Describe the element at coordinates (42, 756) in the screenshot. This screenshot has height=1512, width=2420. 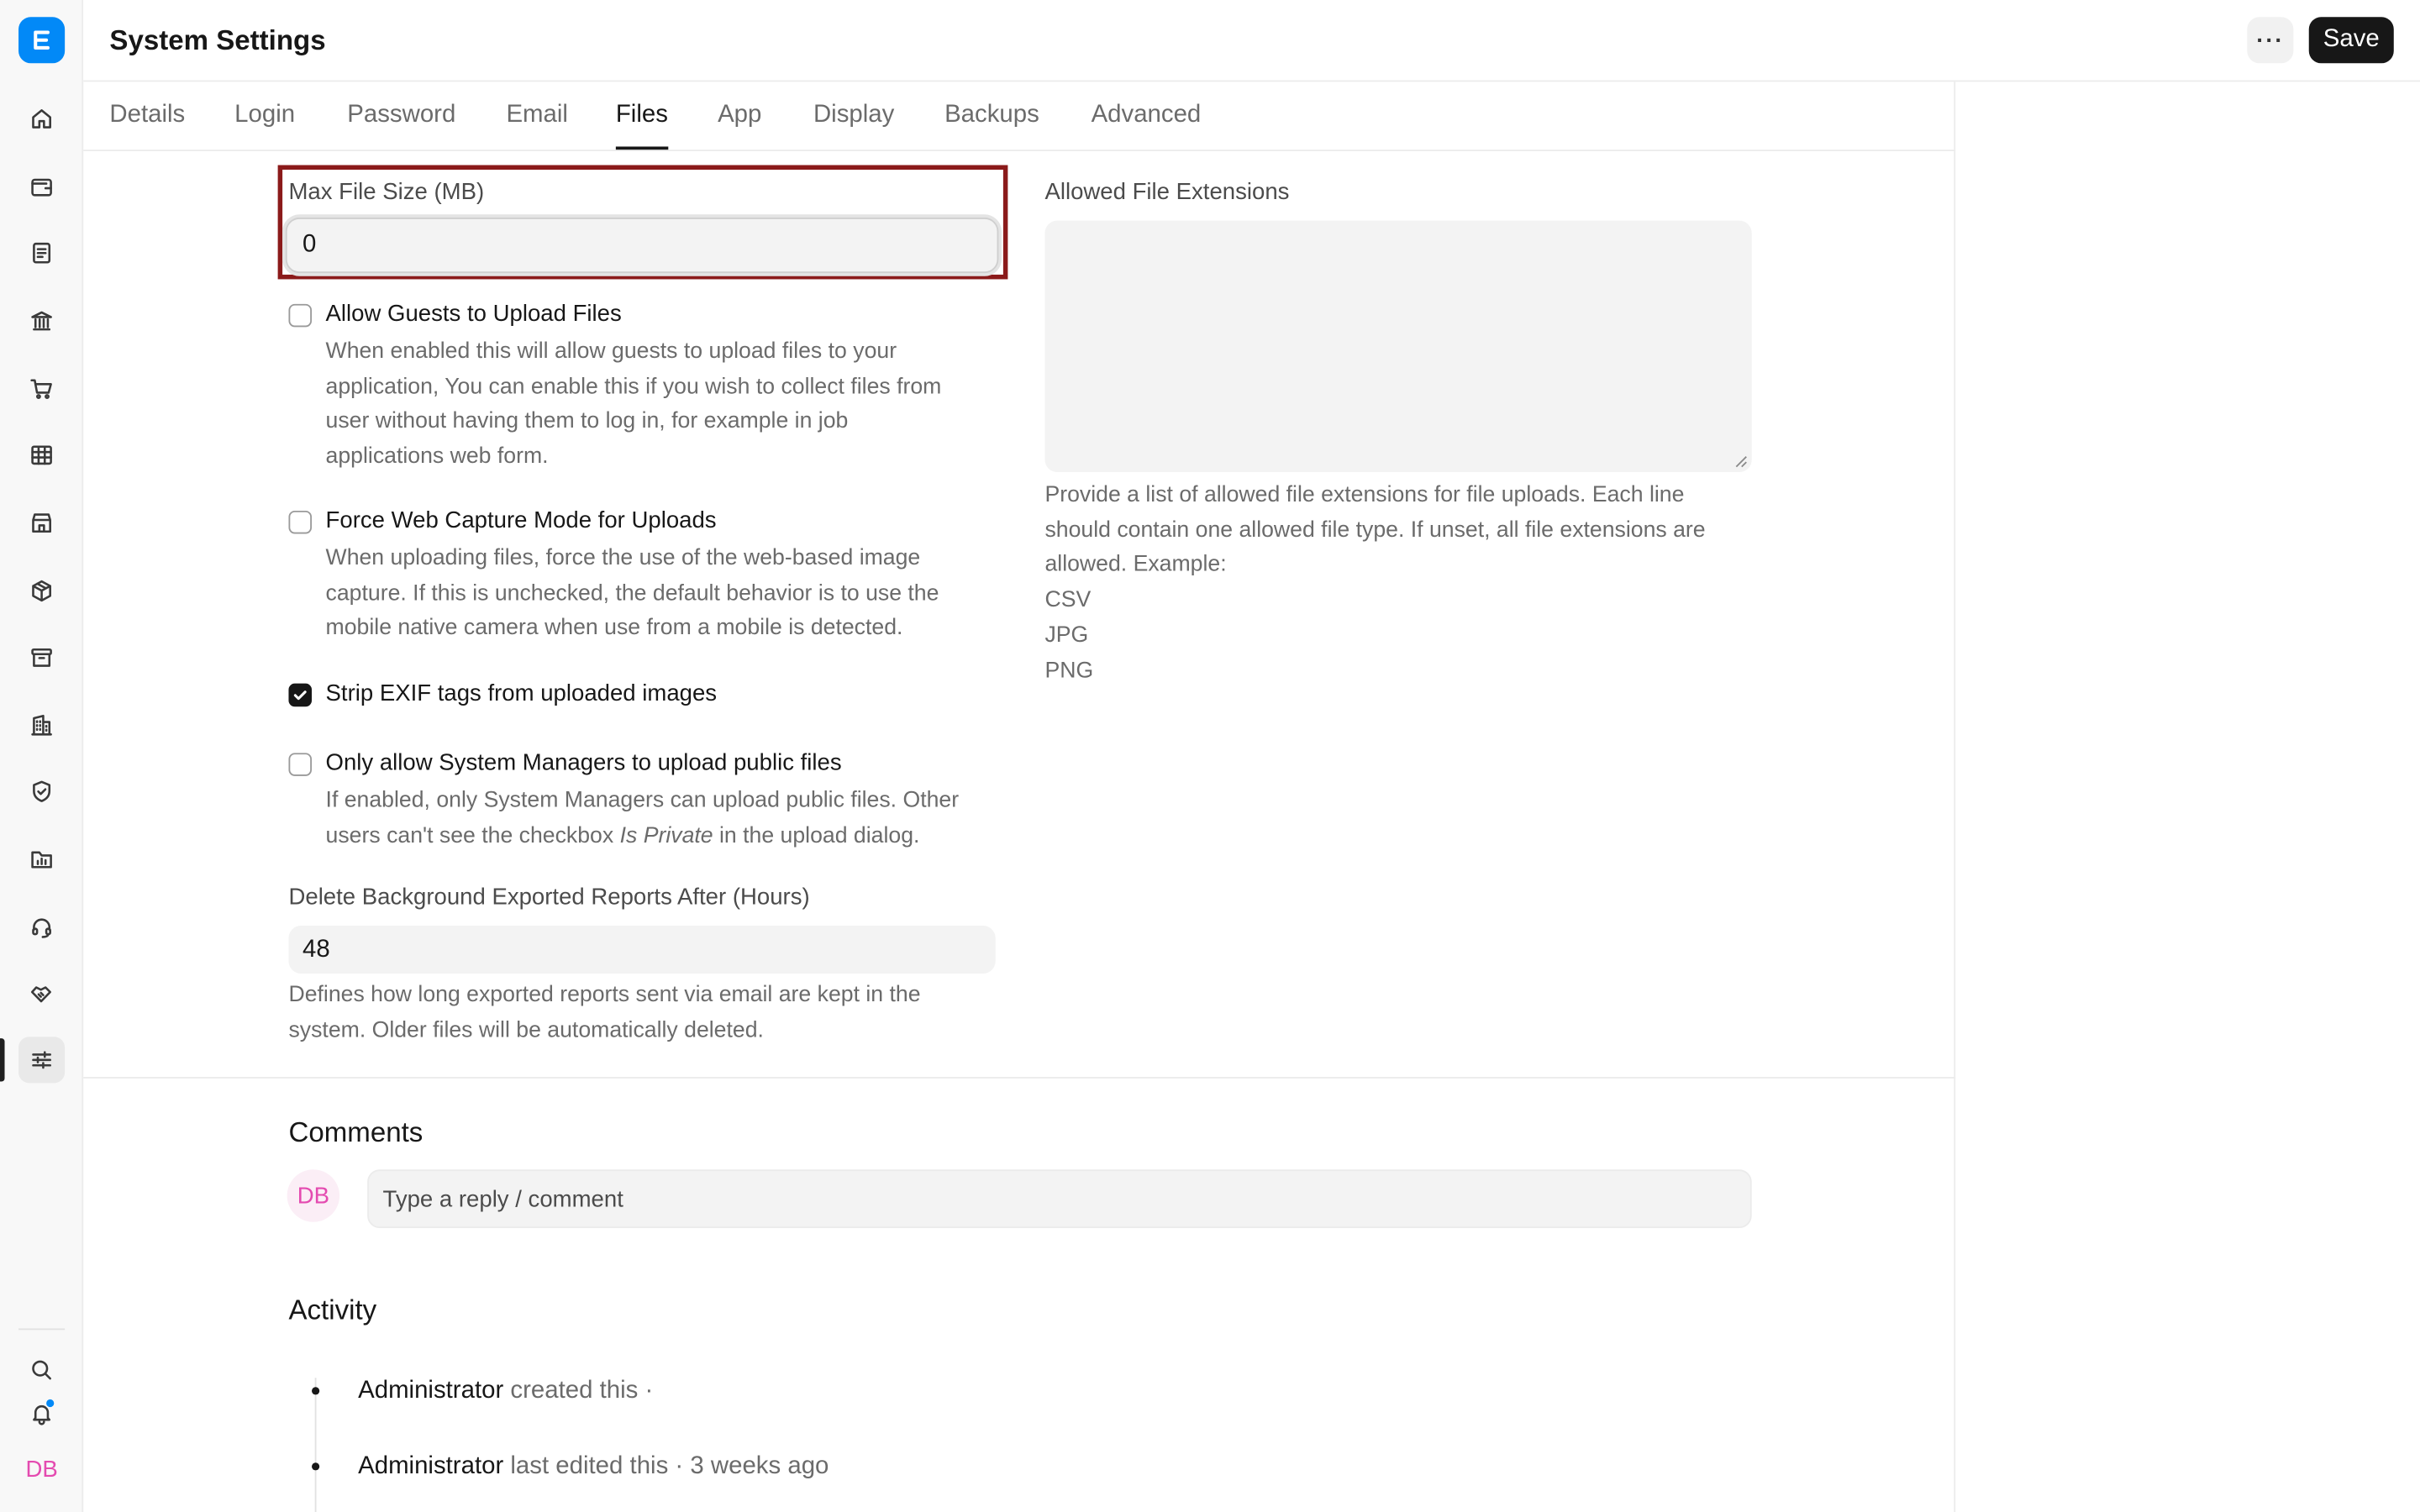
I see `sidebar: DB` at that location.